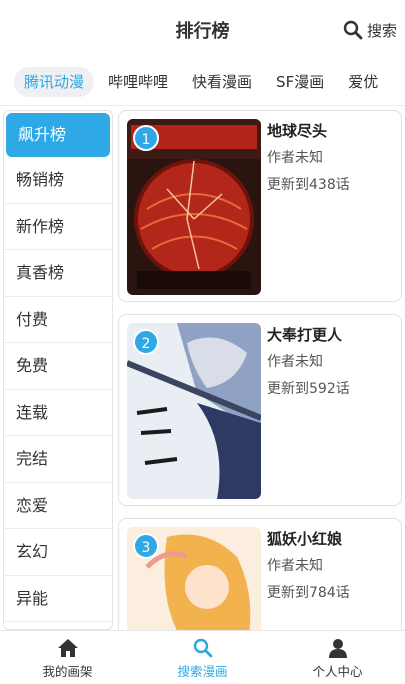  Describe the element at coordinates (146, 138) in the screenshot. I see `rank-badge: 1` at that location.